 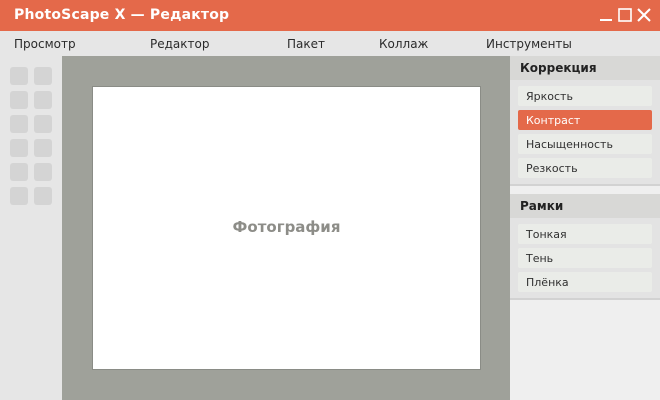 I want to click on correction-saturation: Насыщенность, so click(x=585, y=144).